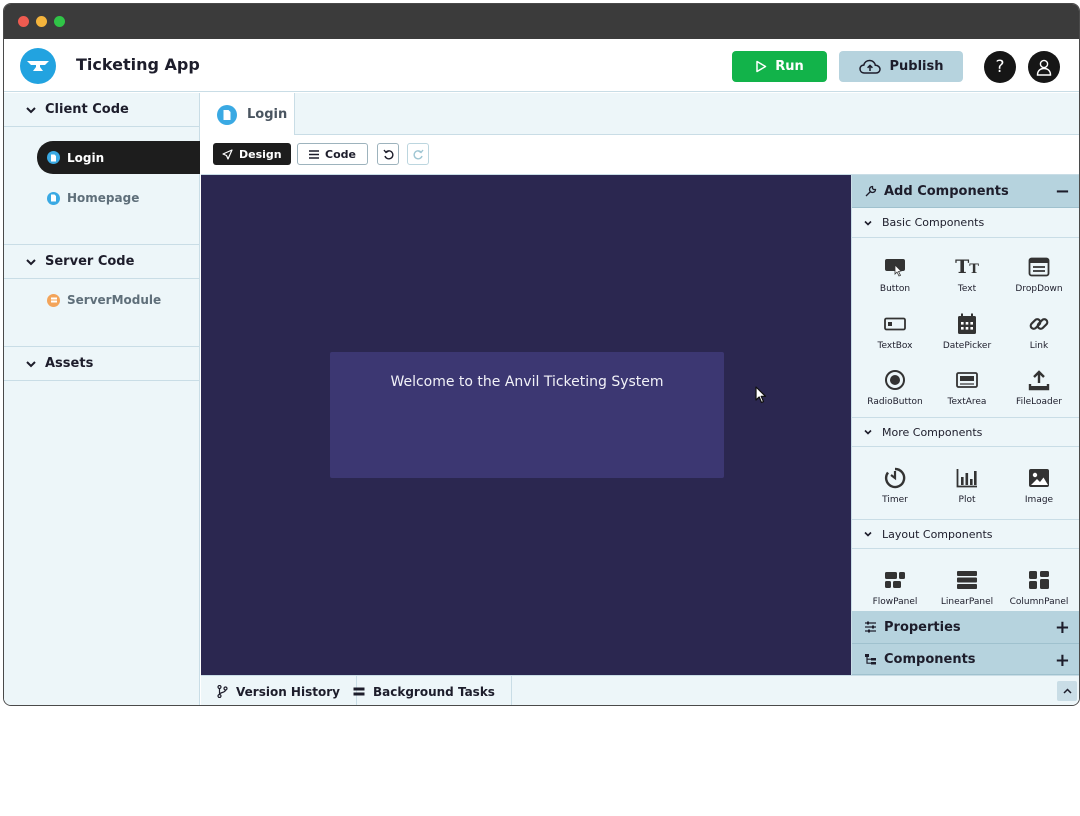  What do you see at coordinates (895, 274) in the screenshot?
I see `component-button: Button` at bounding box center [895, 274].